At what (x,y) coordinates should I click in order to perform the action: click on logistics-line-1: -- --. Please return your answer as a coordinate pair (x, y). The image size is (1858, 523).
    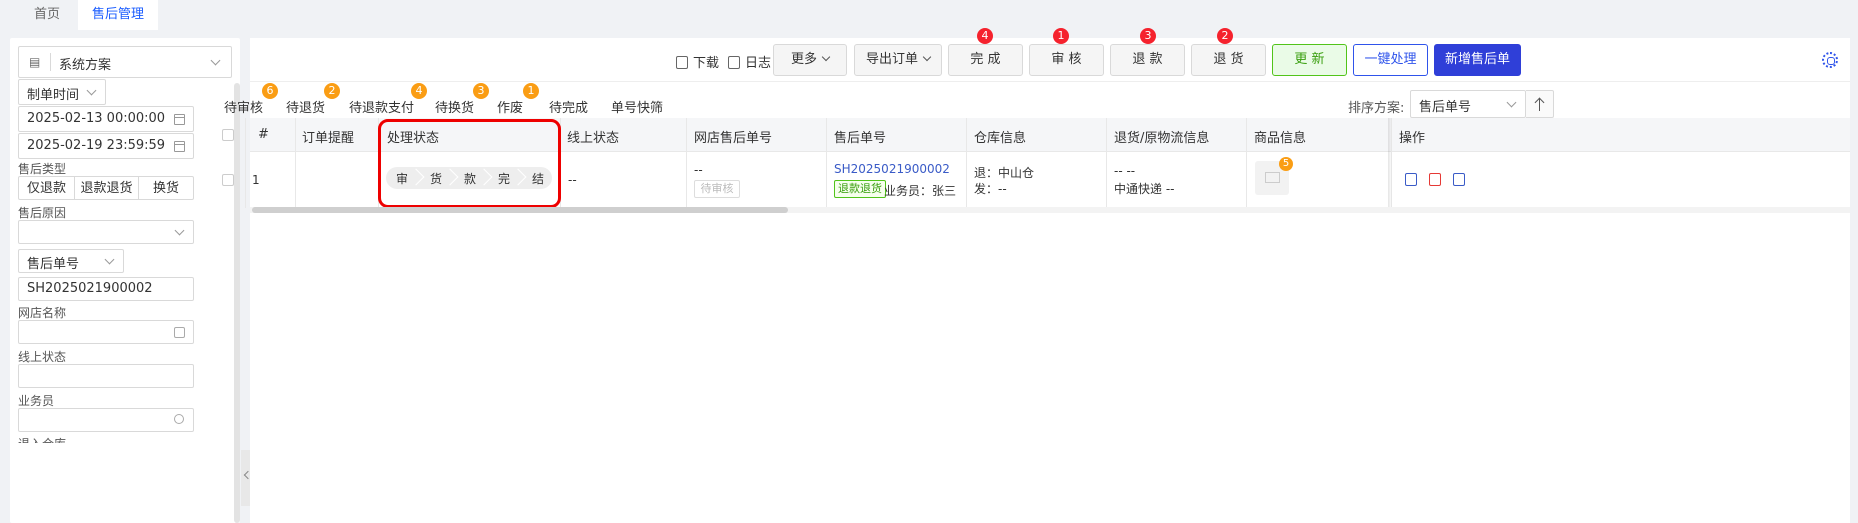
    Looking at the image, I should click on (1125, 171).